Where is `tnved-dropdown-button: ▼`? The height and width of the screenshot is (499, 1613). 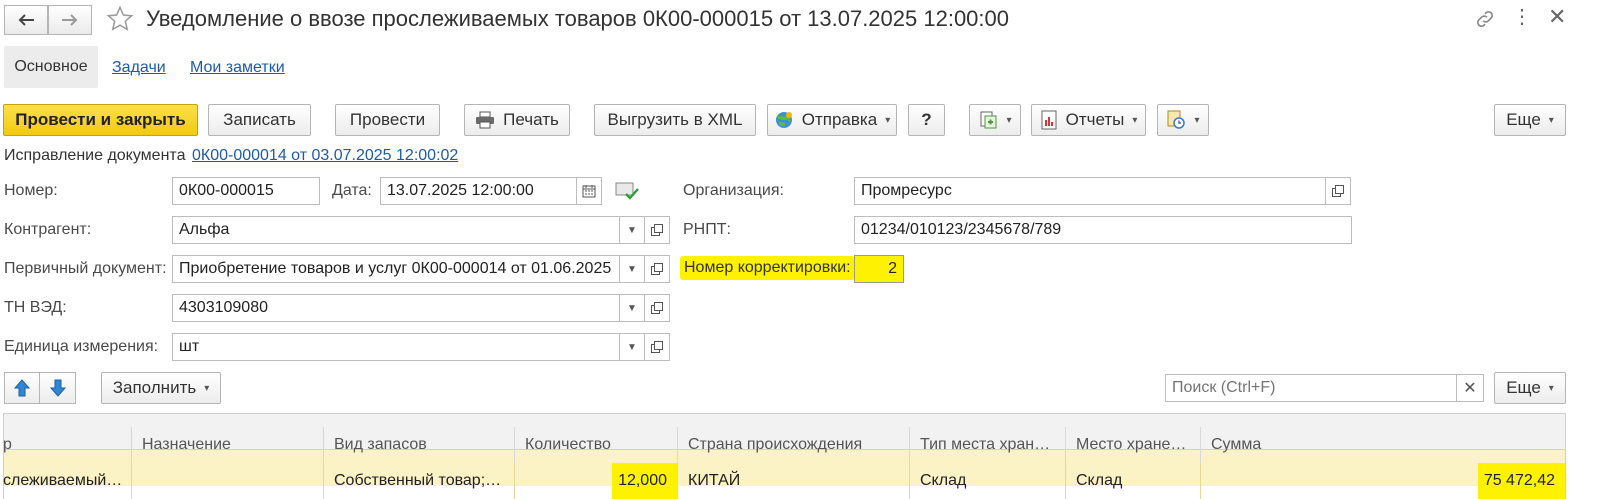 tnved-dropdown-button: ▼ is located at coordinates (632, 308).